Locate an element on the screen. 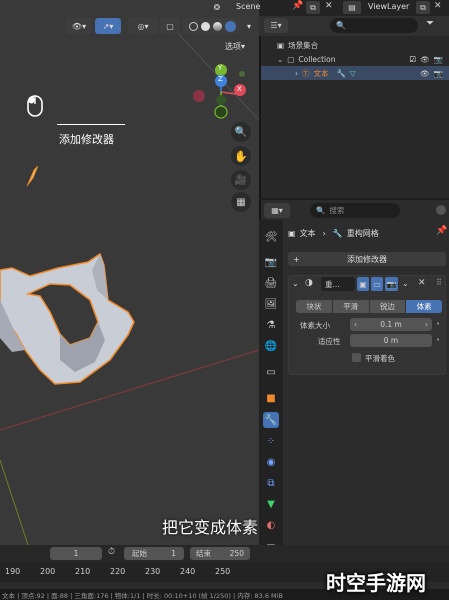 The image size is (449, 600). options-dropdown: 选项 ▾ is located at coordinates (235, 46).